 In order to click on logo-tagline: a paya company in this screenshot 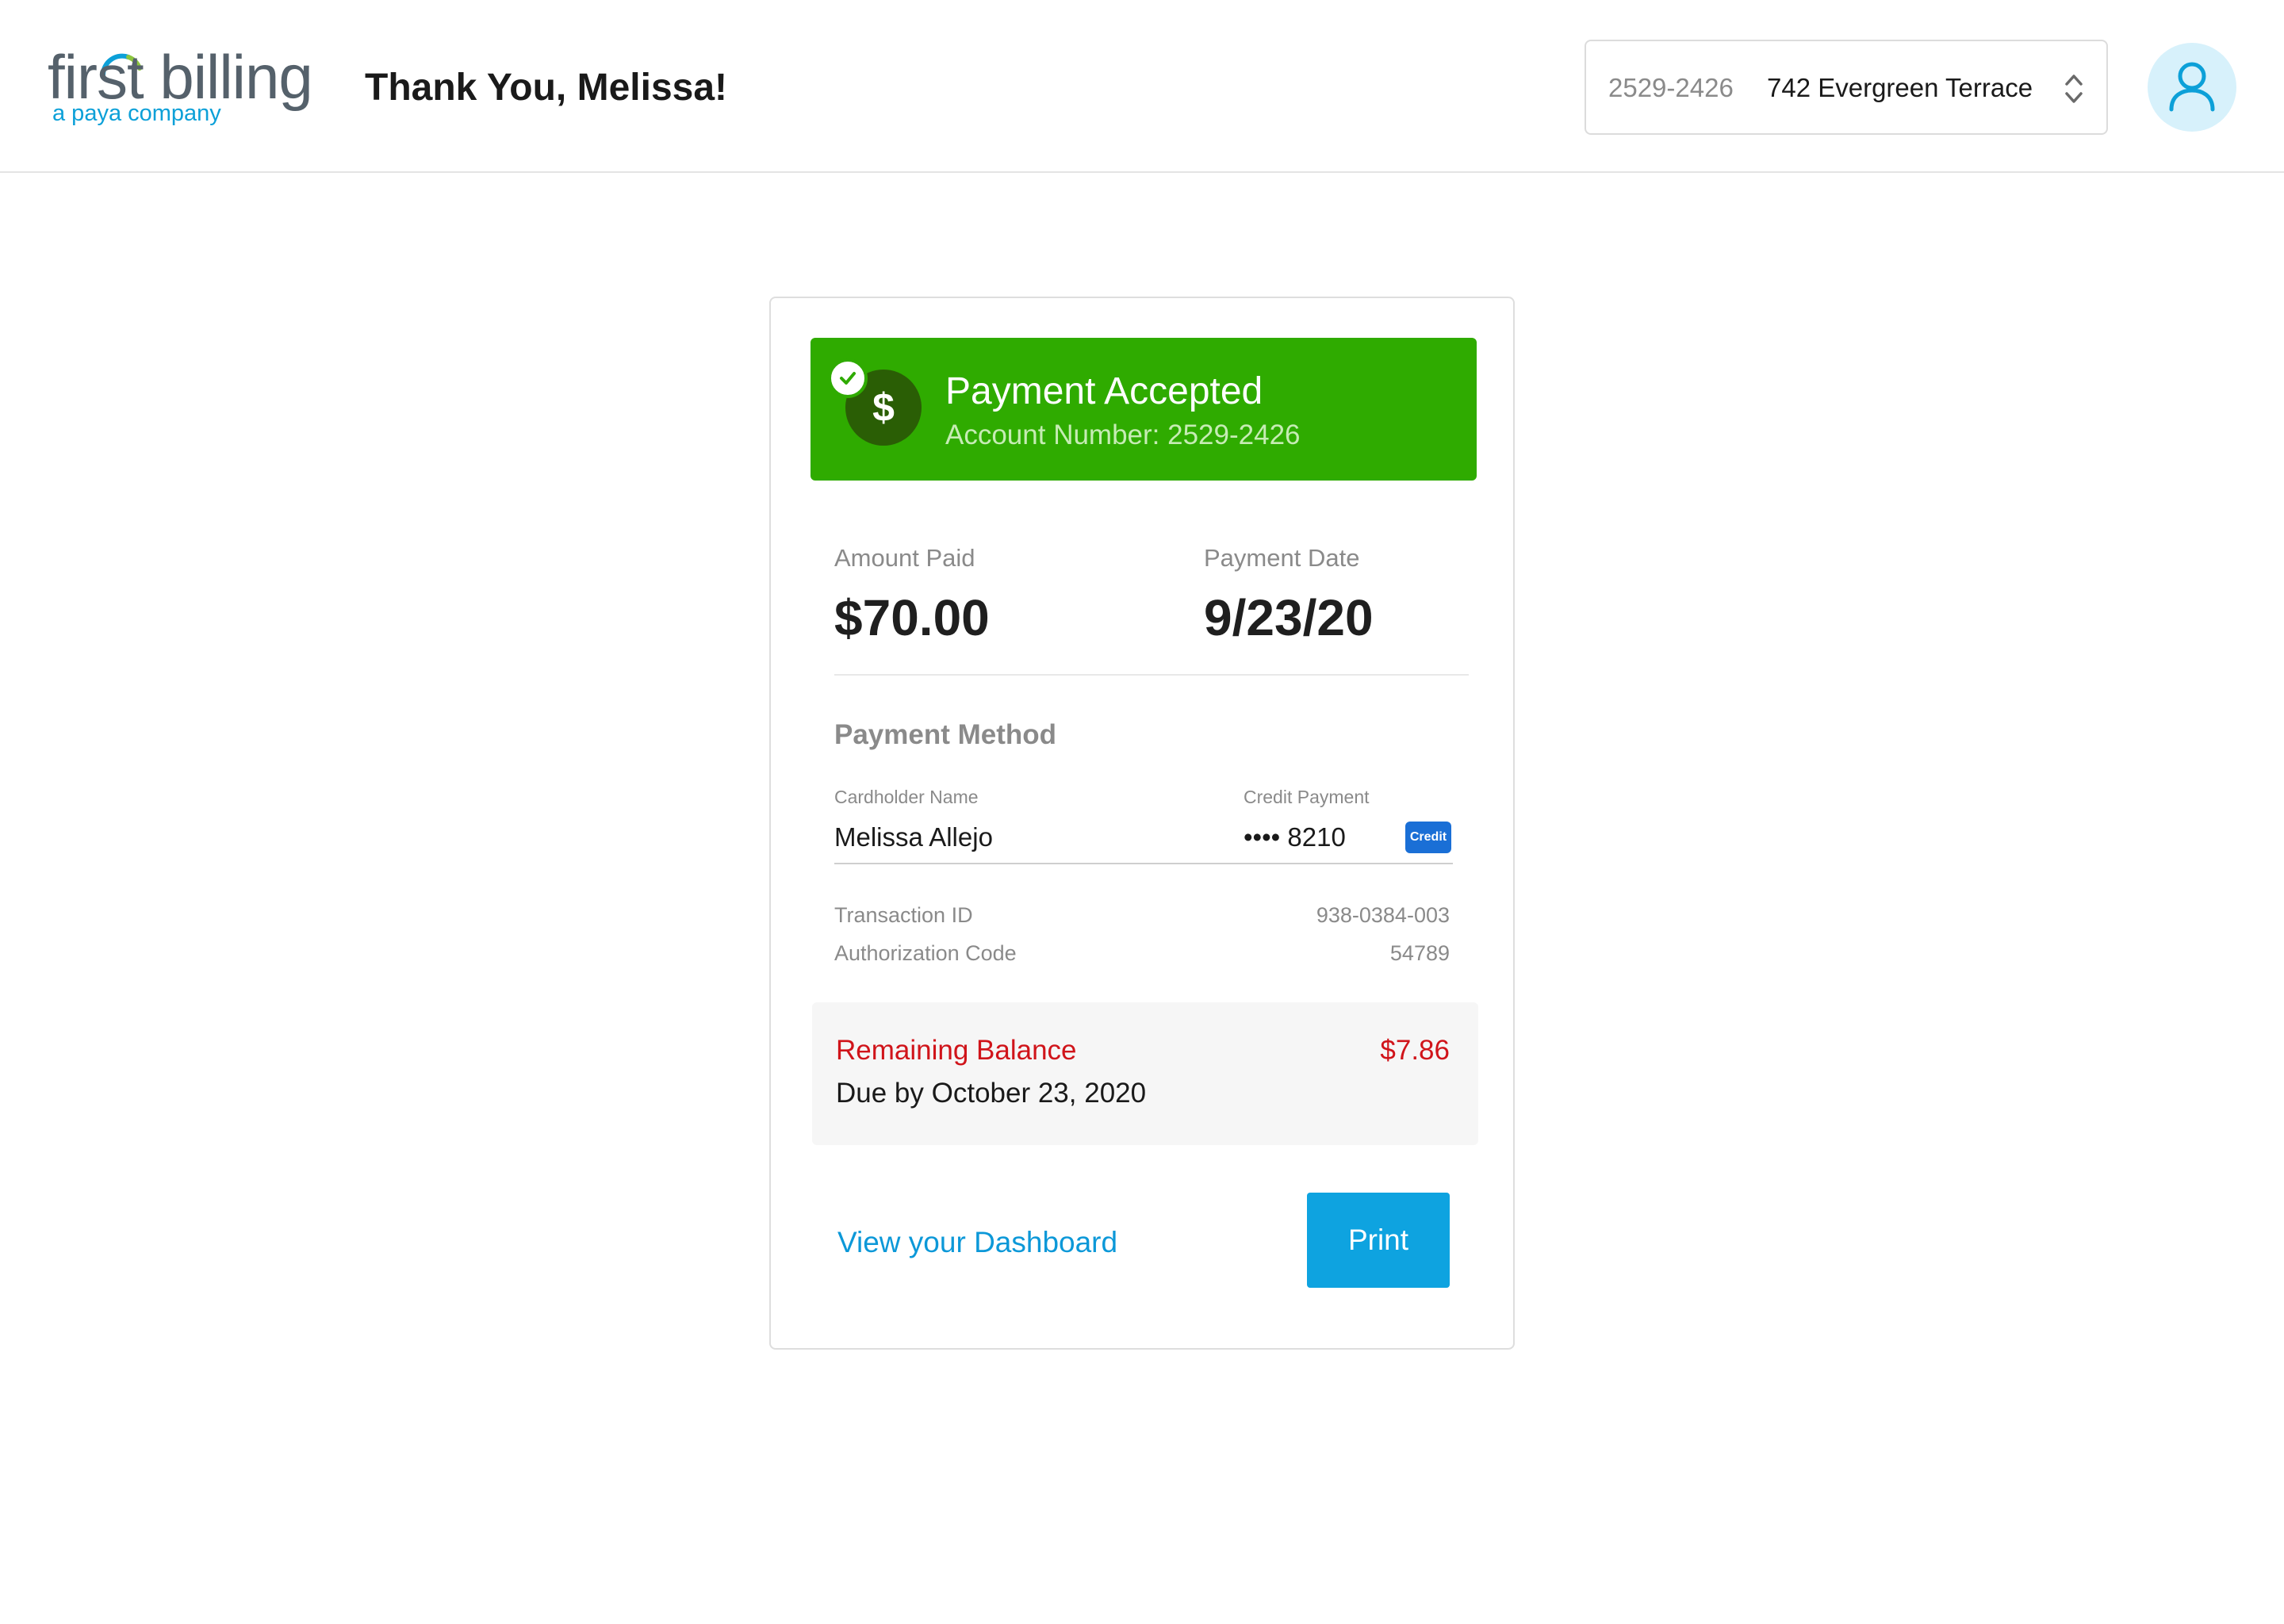, I will do `click(136, 114)`.